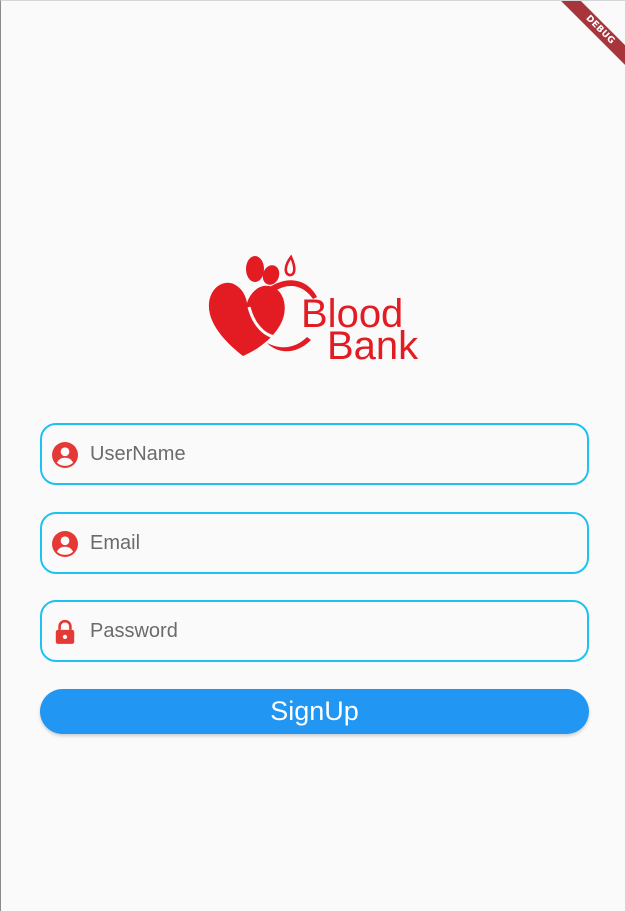 This screenshot has width=625, height=911. I want to click on username-placeholder: UserName, so click(138, 454).